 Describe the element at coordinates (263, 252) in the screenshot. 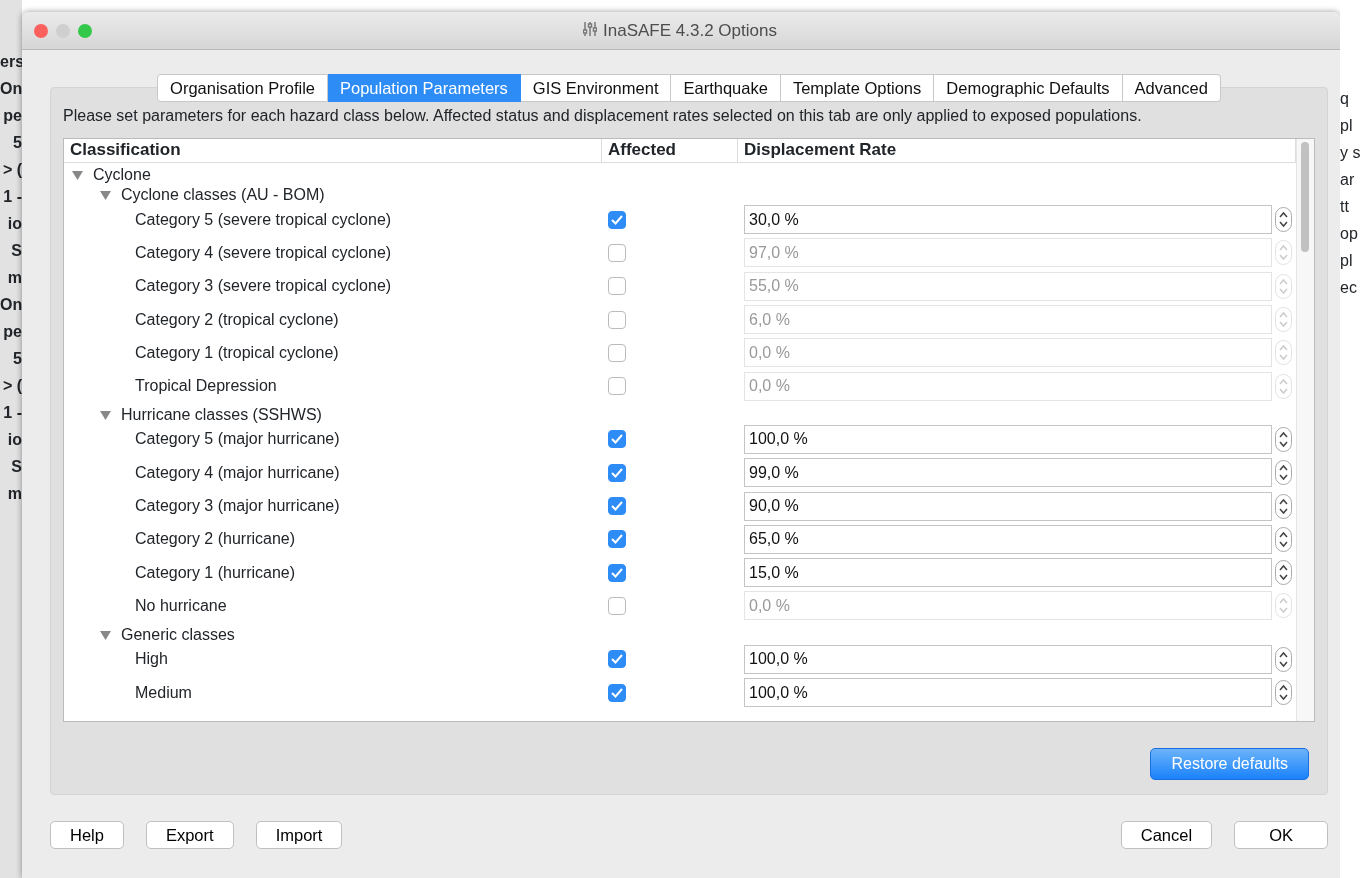

I see `tree-item-label: Category 4 (severe tropical cyclone)` at that location.